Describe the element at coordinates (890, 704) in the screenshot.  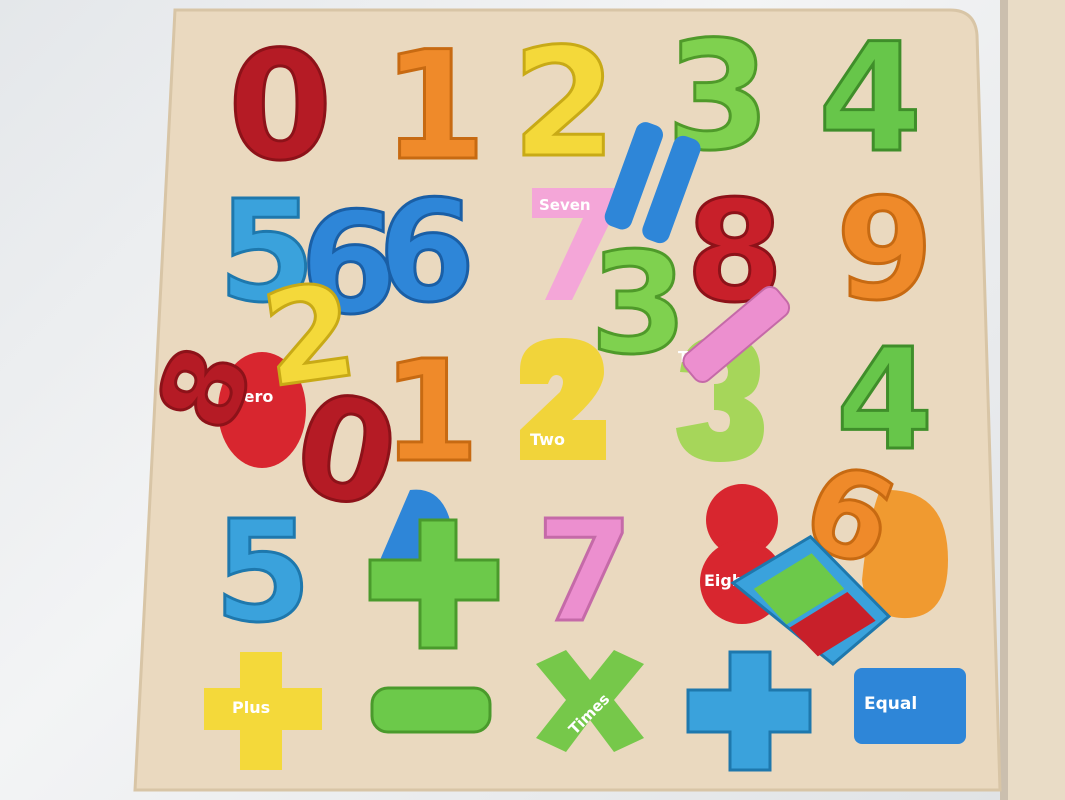
I see `label-equal: Equal` at that location.